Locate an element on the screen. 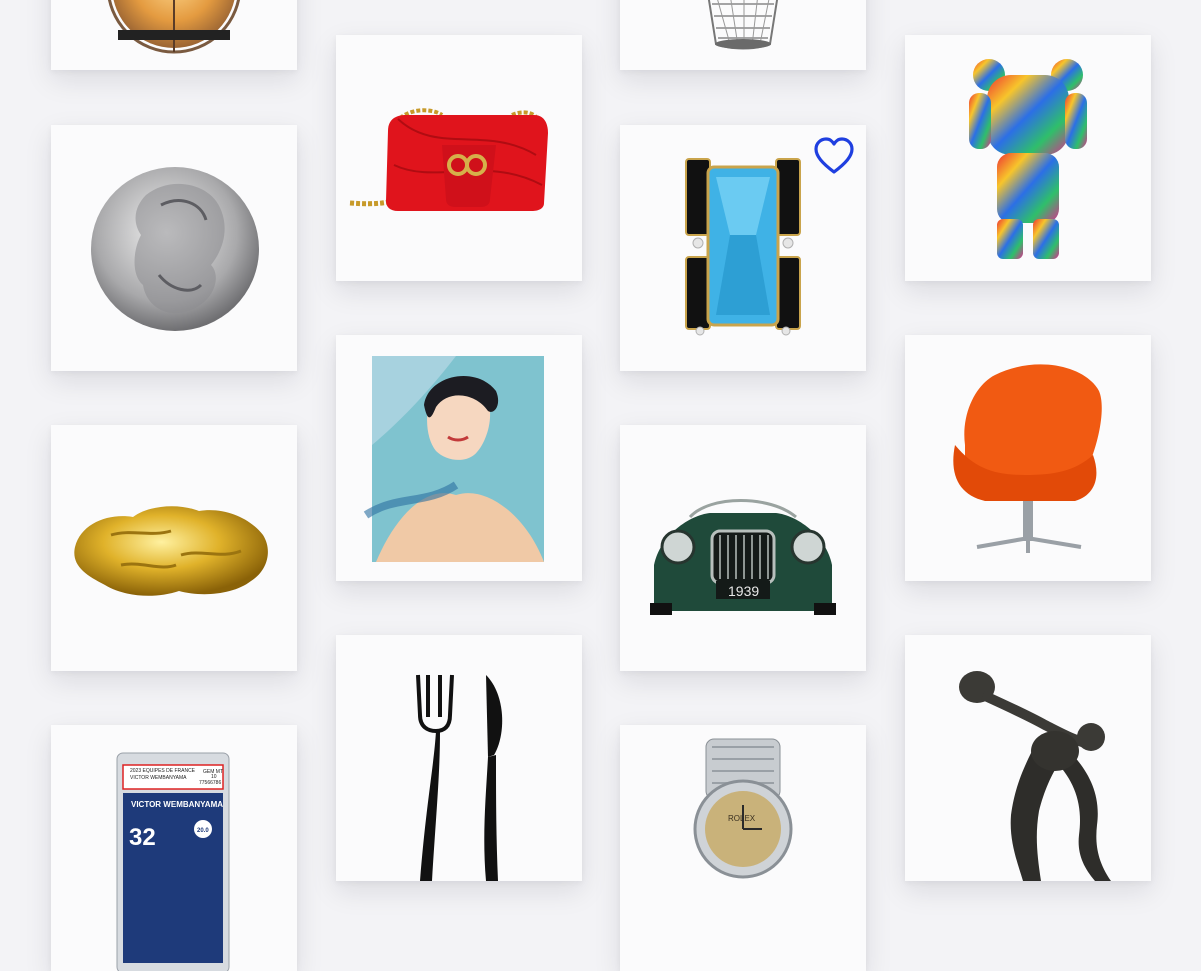 This screenshot has width=1201, height=971. card-rating: 20.0 is located at coordinates (203, 831).